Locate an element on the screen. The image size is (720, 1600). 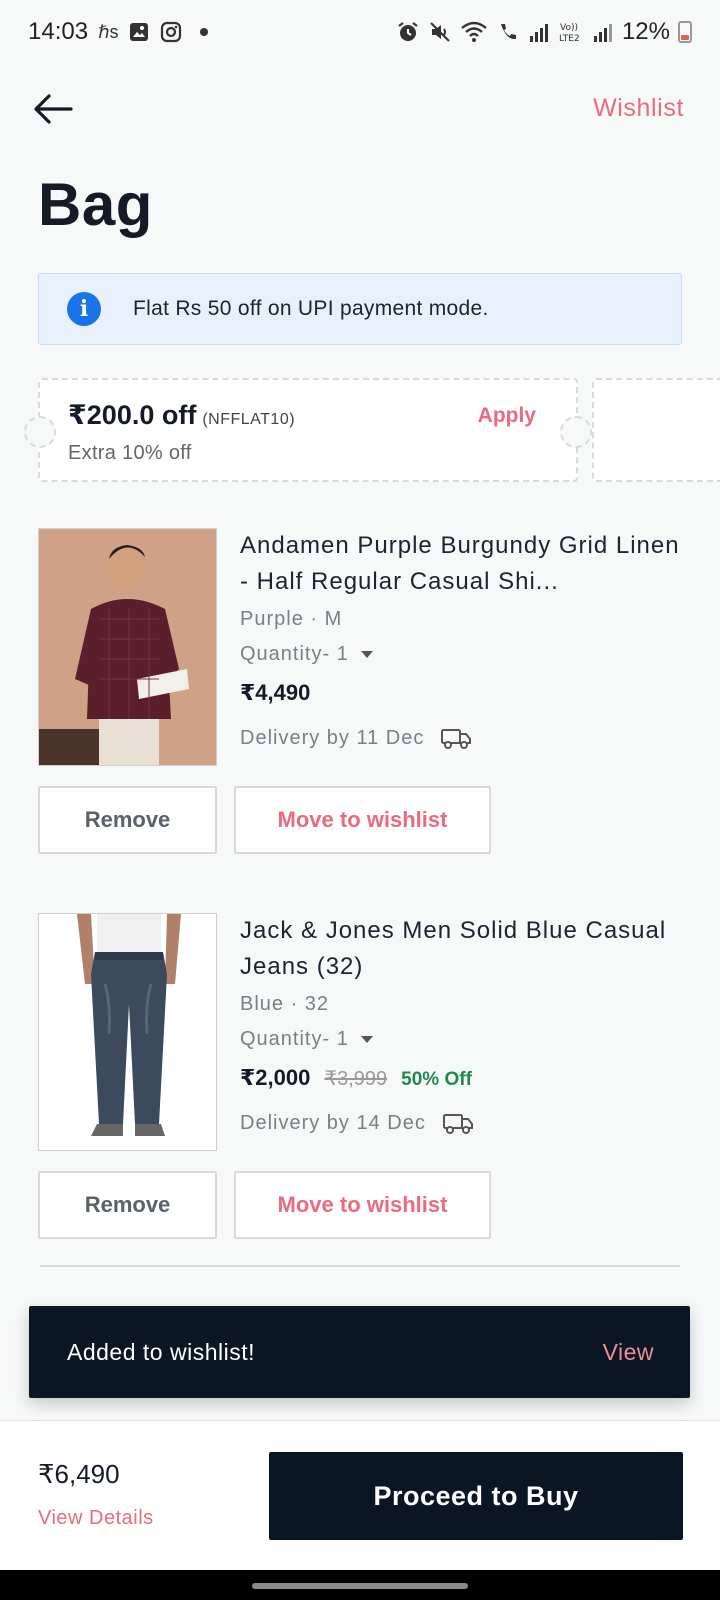
product-discount: 50% Off is located at coordinates (436, 1079).